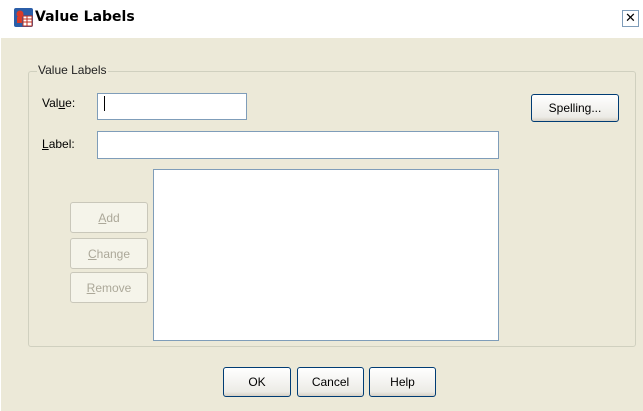 The height and width of the screenshot is (411, 643). I want to click on close-icon: ✕, so click(630, 18).